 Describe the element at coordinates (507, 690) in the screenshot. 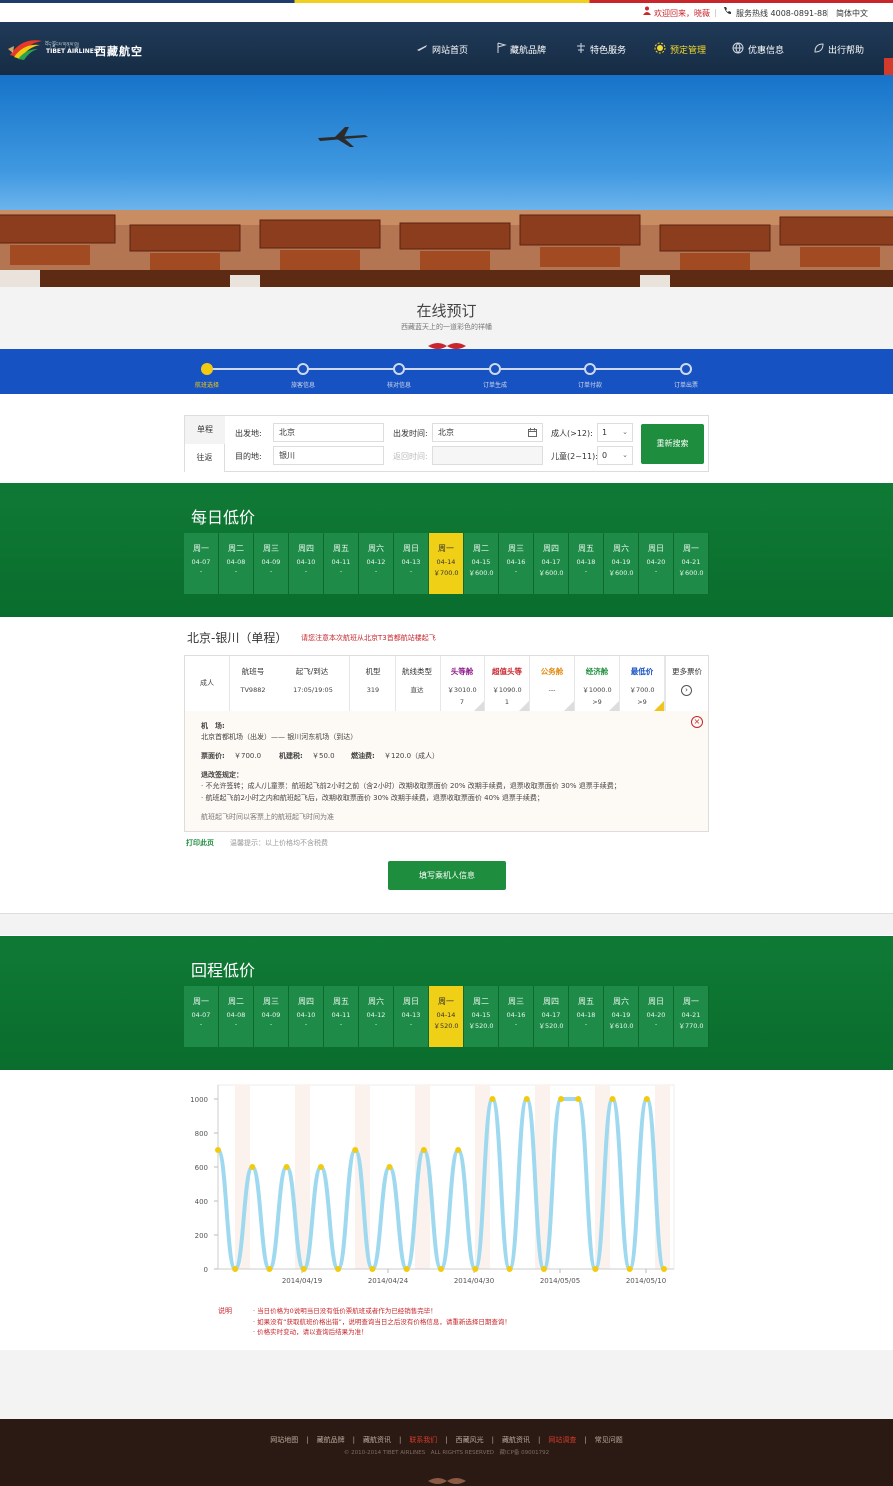

I see `fare-price: ￥1090.0` at that location.